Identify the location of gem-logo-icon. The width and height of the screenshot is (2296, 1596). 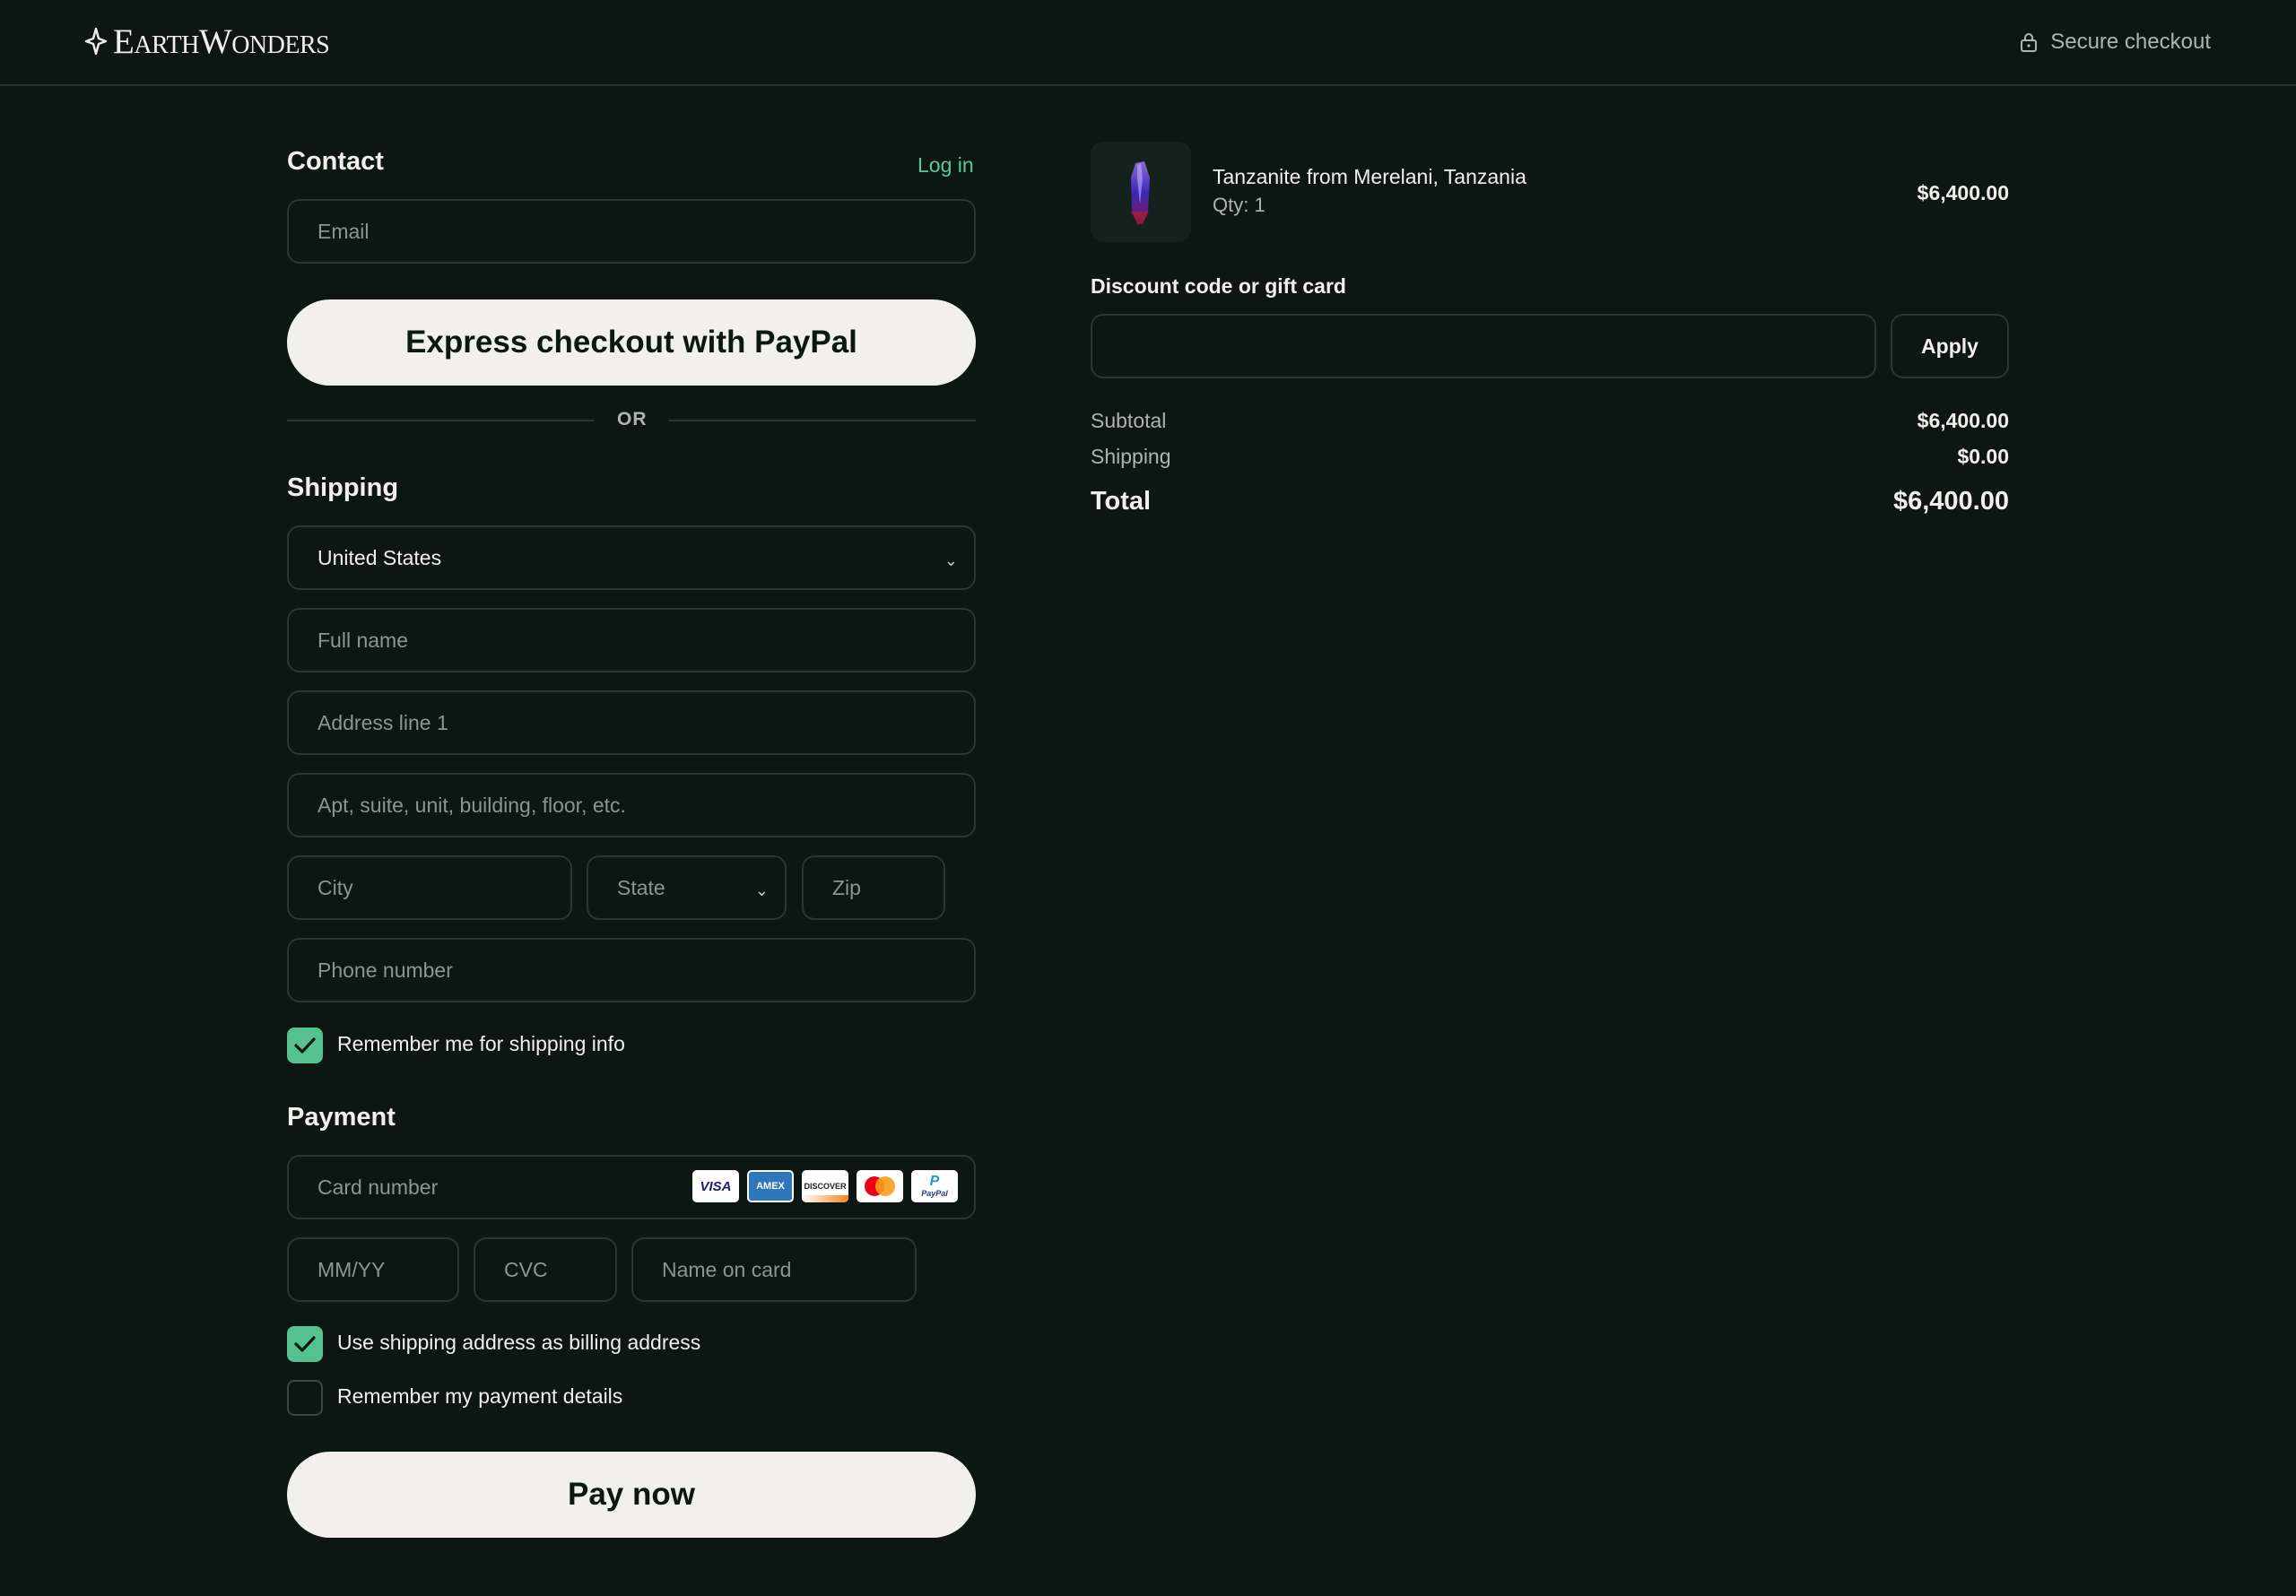
(96, 41).